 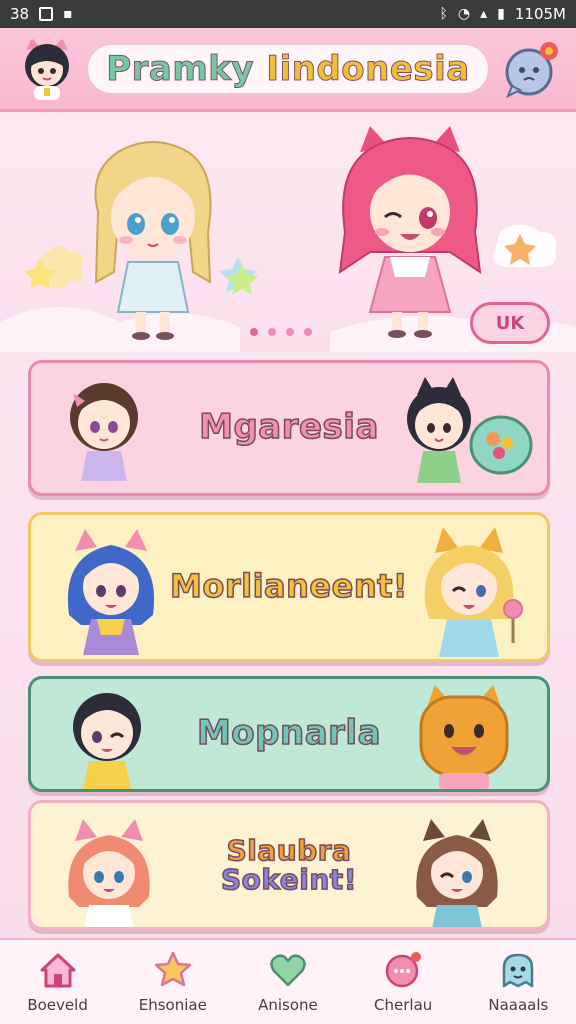 I want to click on category-label: Mgaresia, so click(x=288, y=427).